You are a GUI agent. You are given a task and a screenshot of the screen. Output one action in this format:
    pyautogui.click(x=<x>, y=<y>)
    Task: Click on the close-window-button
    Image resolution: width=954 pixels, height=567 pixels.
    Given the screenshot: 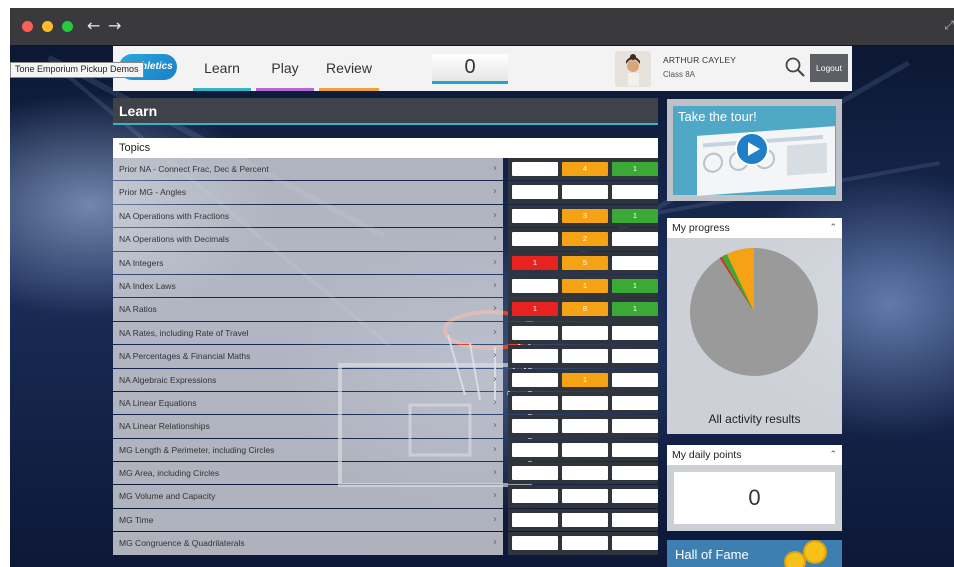 What is the action you would take?
    pyautogui.click(x=27, y=26)
    